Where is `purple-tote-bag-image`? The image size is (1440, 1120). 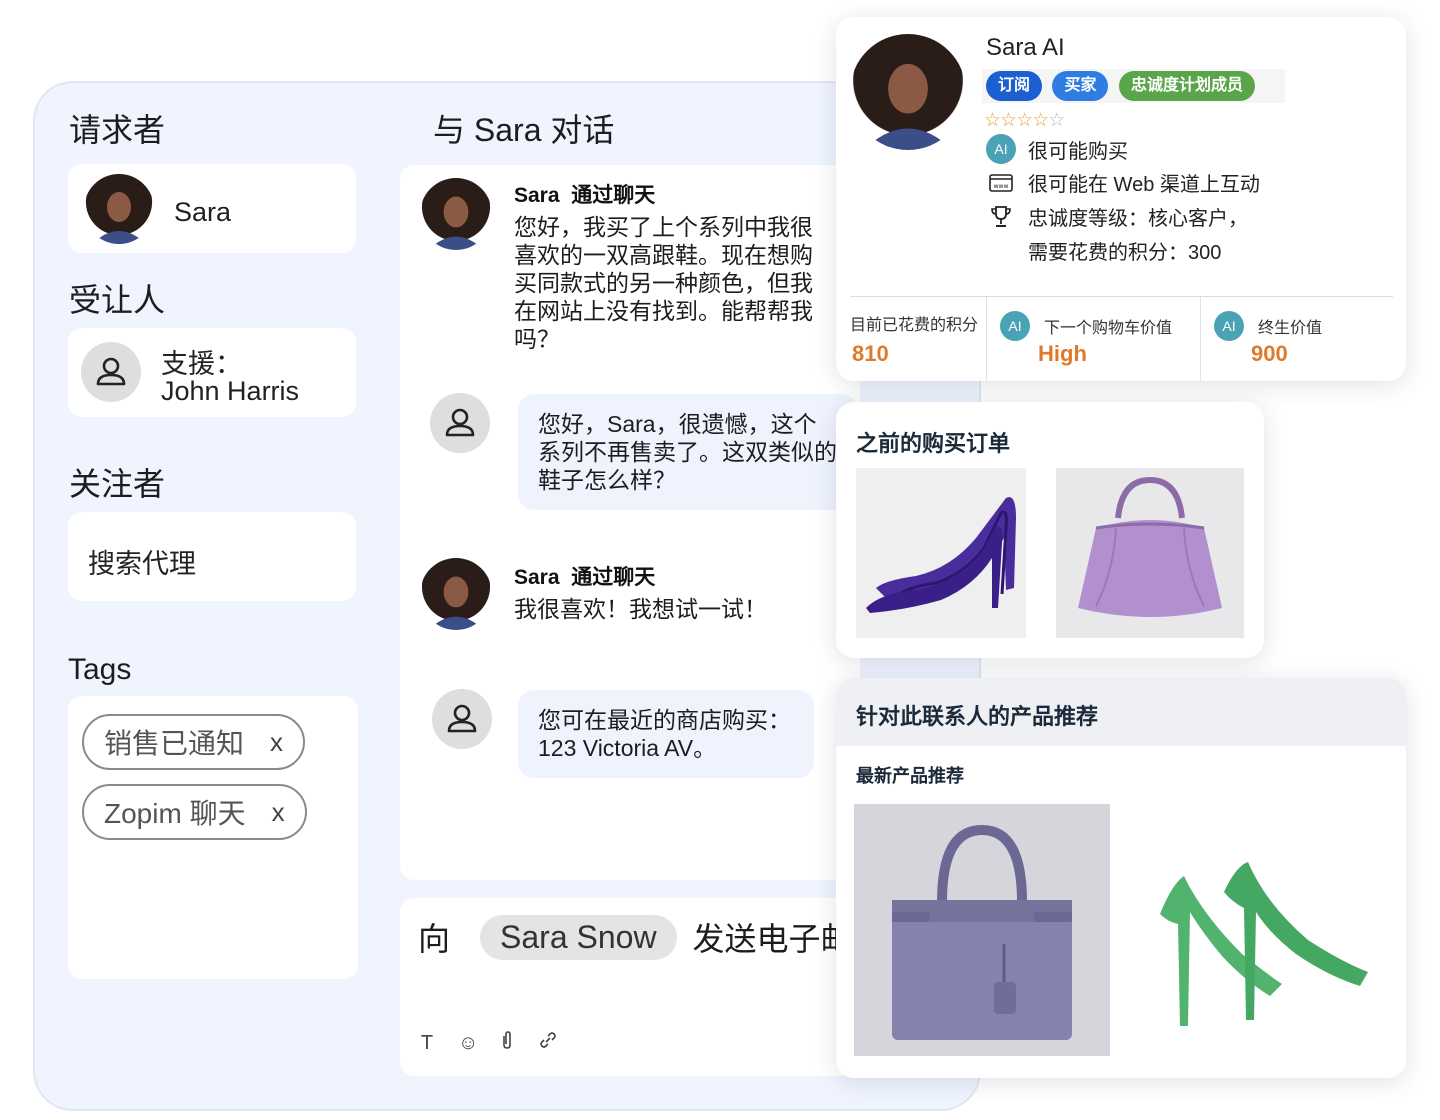 purple-tote-bag-image is located at coordinates (982, 930).